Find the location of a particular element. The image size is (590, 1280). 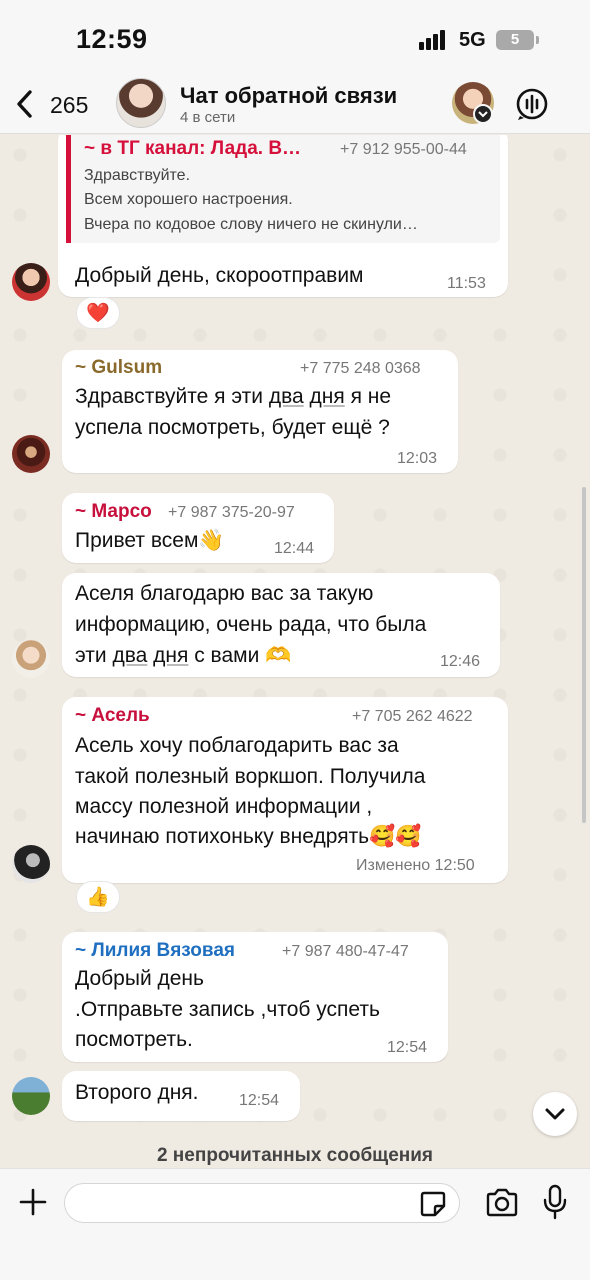

quoted-line: Здравствуйте. is located at coordinates (137, 175).